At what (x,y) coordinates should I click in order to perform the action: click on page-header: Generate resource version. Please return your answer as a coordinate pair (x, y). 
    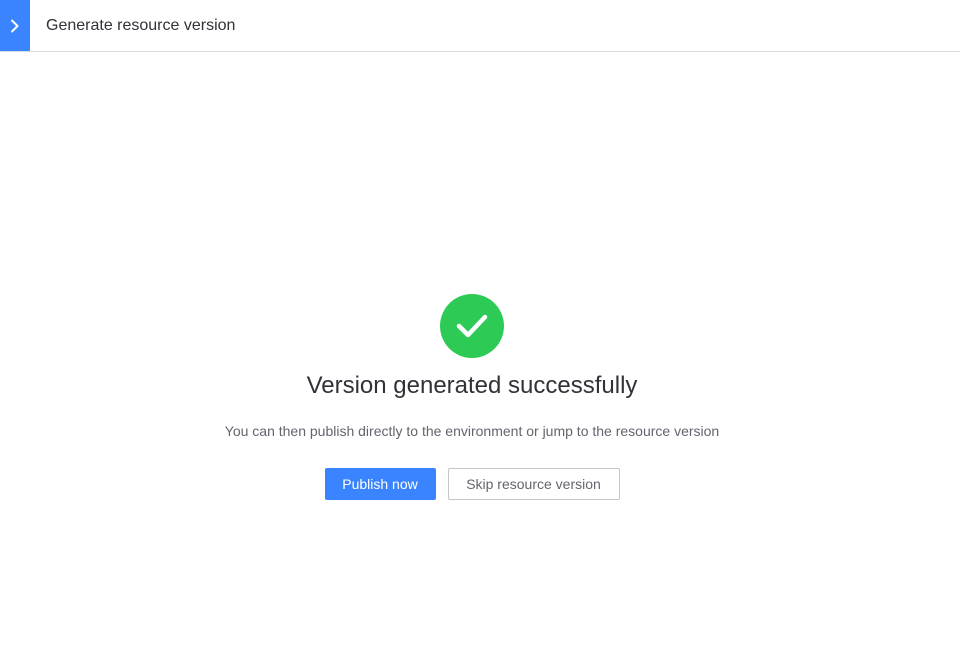
    Looking at the image, I should click on (480, 26).